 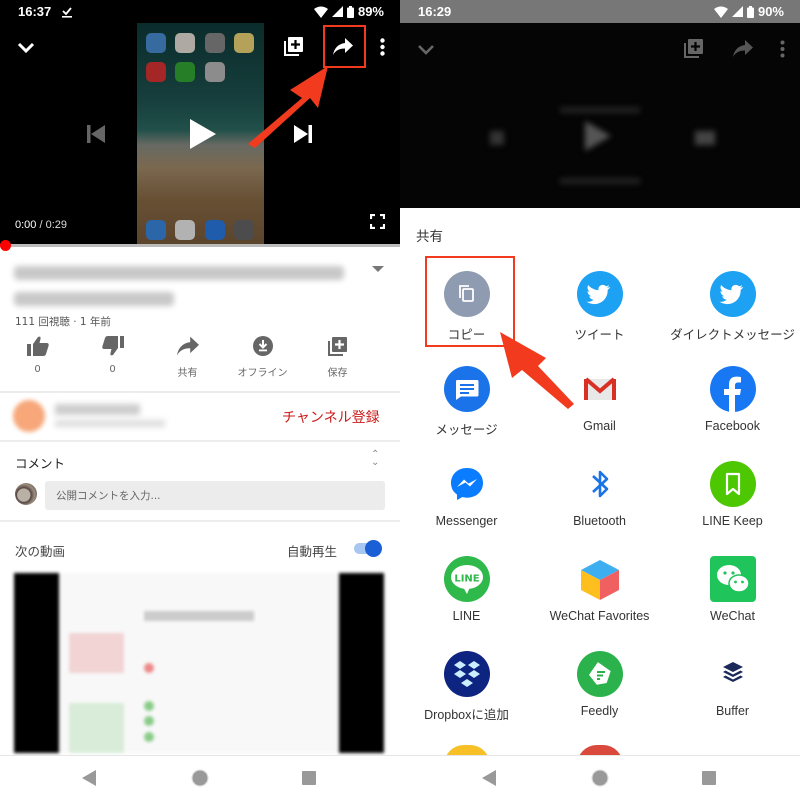 What do you see at coordinates (377, 223) in the screenshot?
I see `fullscreen-icon` at bounding box center [377, 223].